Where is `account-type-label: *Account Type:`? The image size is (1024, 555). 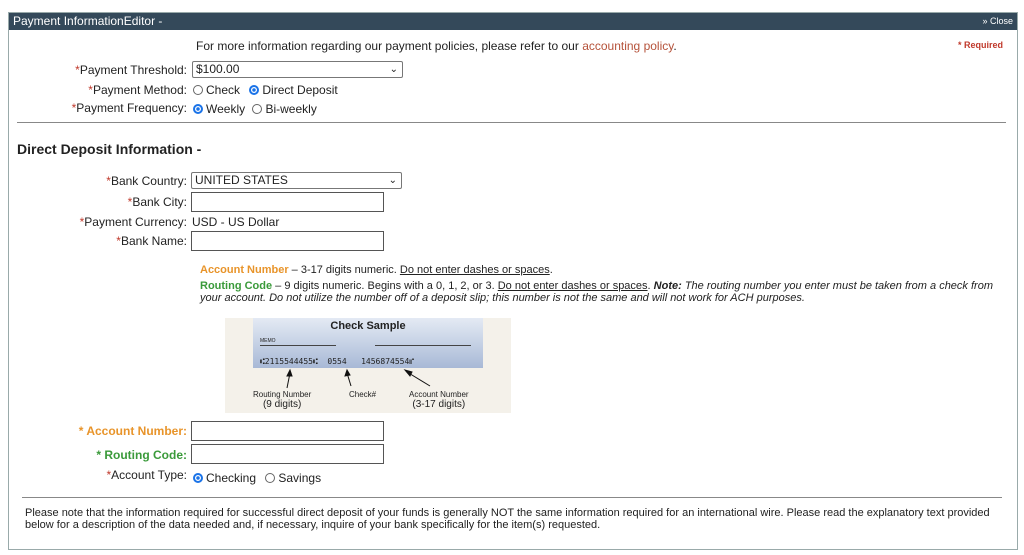
account-type-label: *Account Type: is located at coordinates (147, 475).